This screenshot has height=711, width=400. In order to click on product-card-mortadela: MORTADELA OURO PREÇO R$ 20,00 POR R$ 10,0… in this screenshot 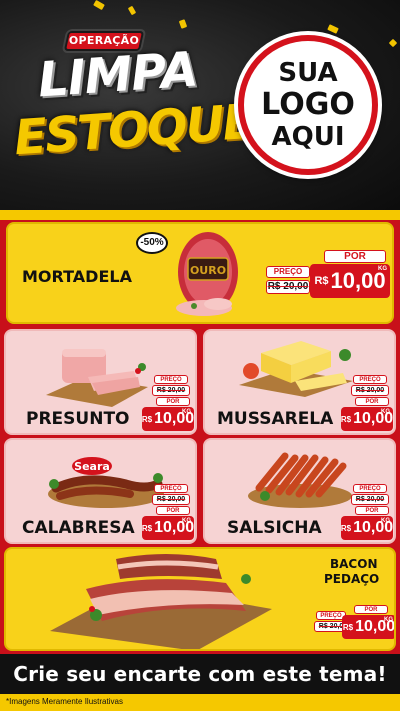, I will do `click(200, 273)`.